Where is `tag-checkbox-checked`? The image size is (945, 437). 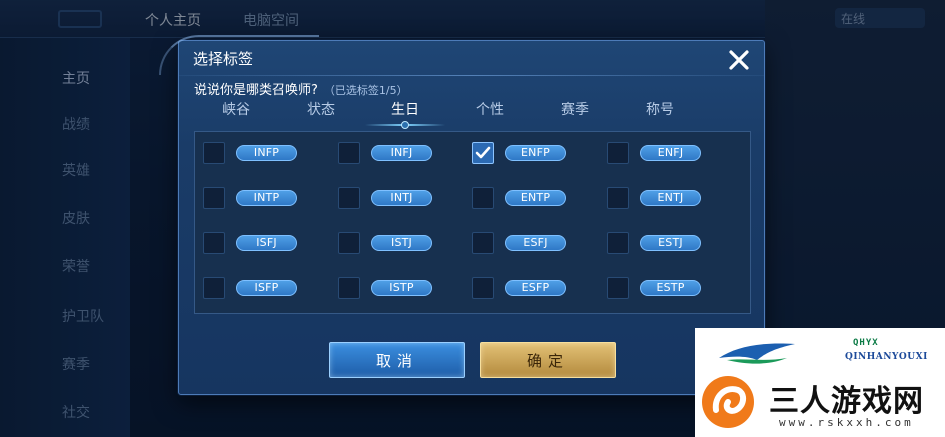 tag-checkbox-checked is located at coordinates (483, 153).